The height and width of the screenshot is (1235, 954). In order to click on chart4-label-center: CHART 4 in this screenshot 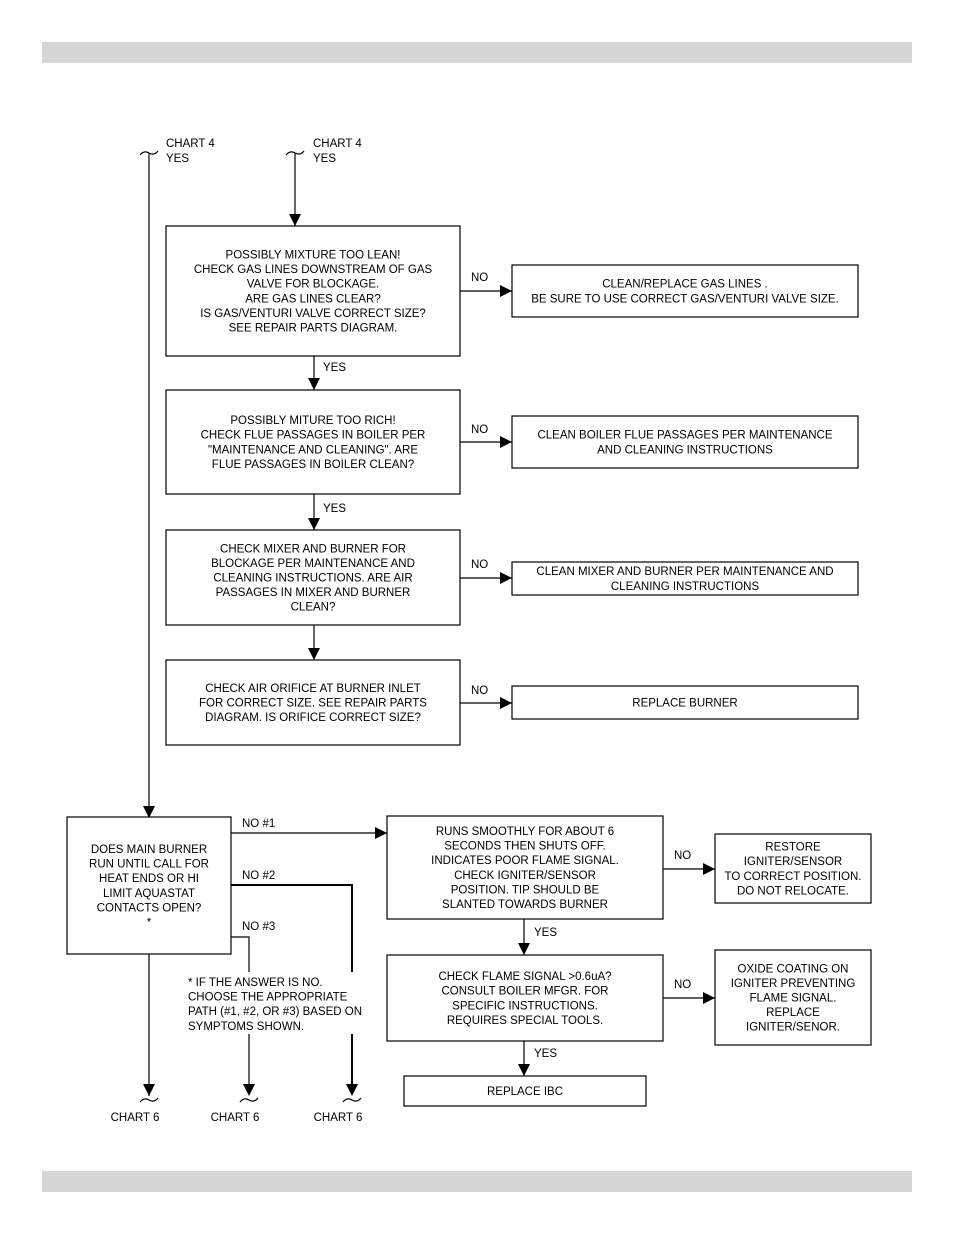, I will do `click(337, 144)`.